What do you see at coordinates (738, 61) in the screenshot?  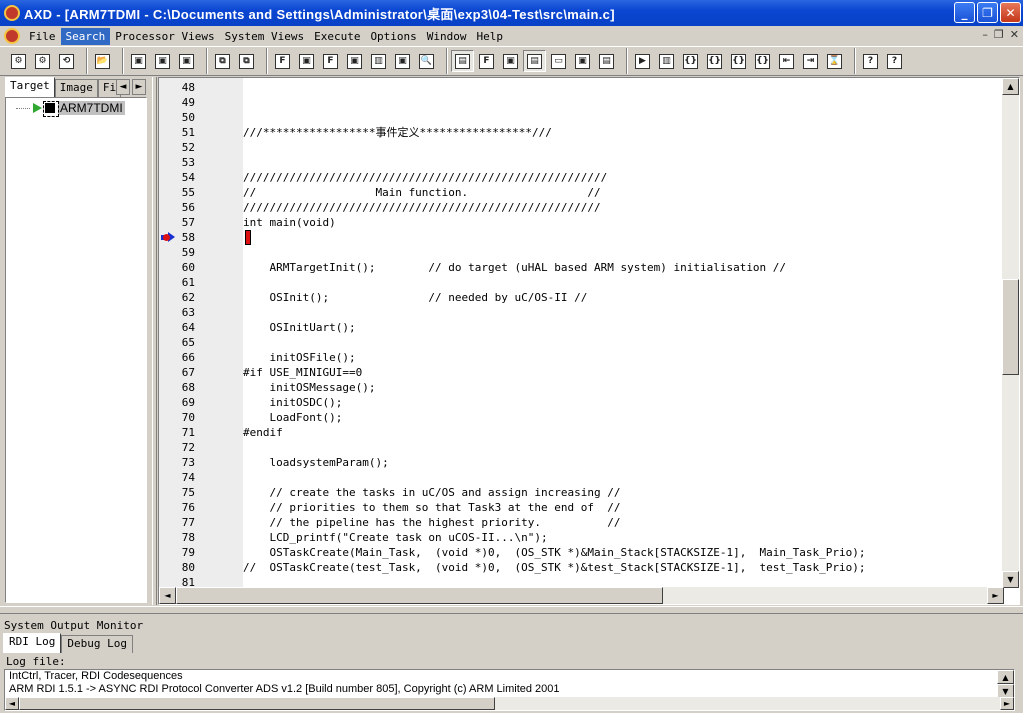 I see `step-out-button: {}` at bounding box center [738, 61].